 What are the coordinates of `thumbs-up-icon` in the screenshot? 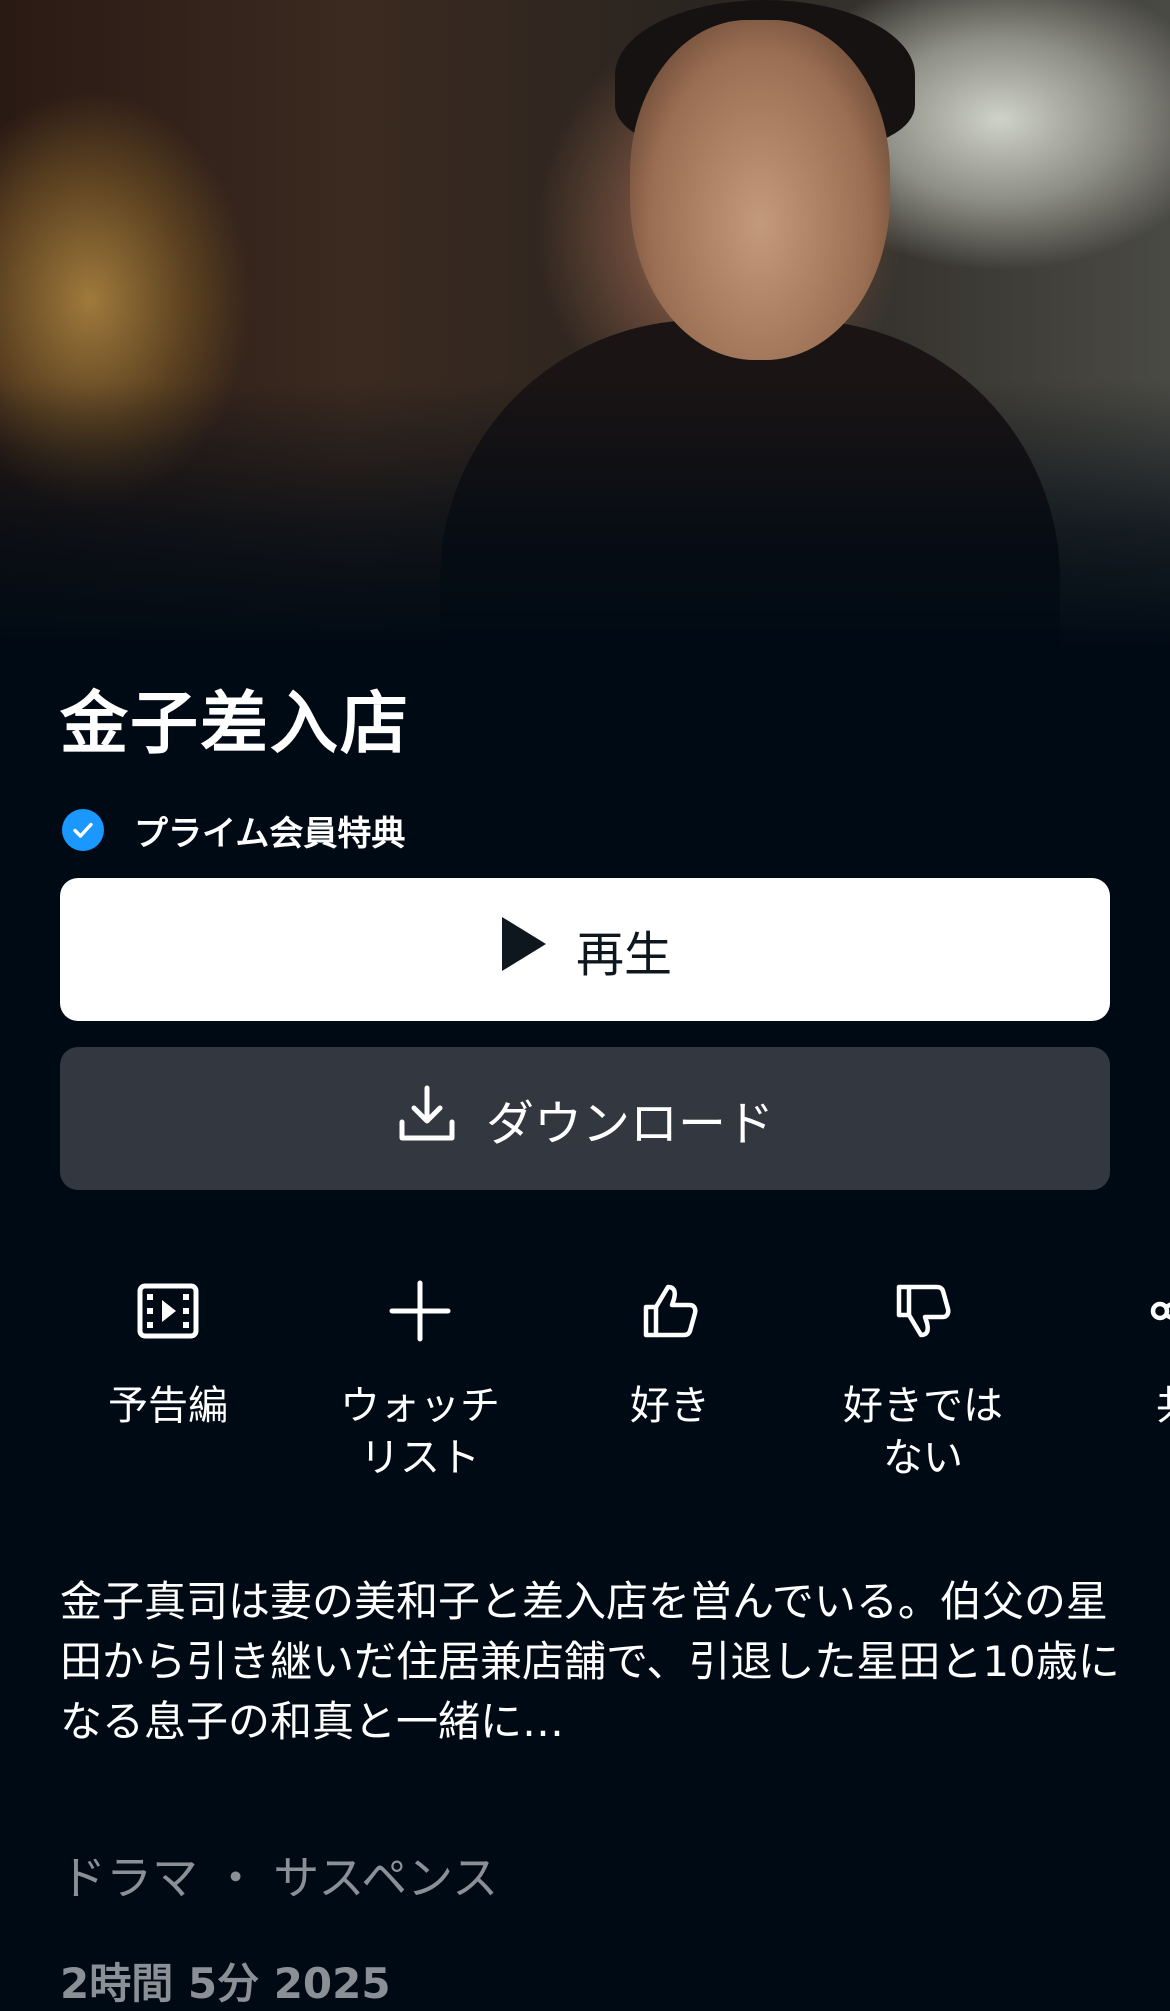 It's located at (670, 1311).